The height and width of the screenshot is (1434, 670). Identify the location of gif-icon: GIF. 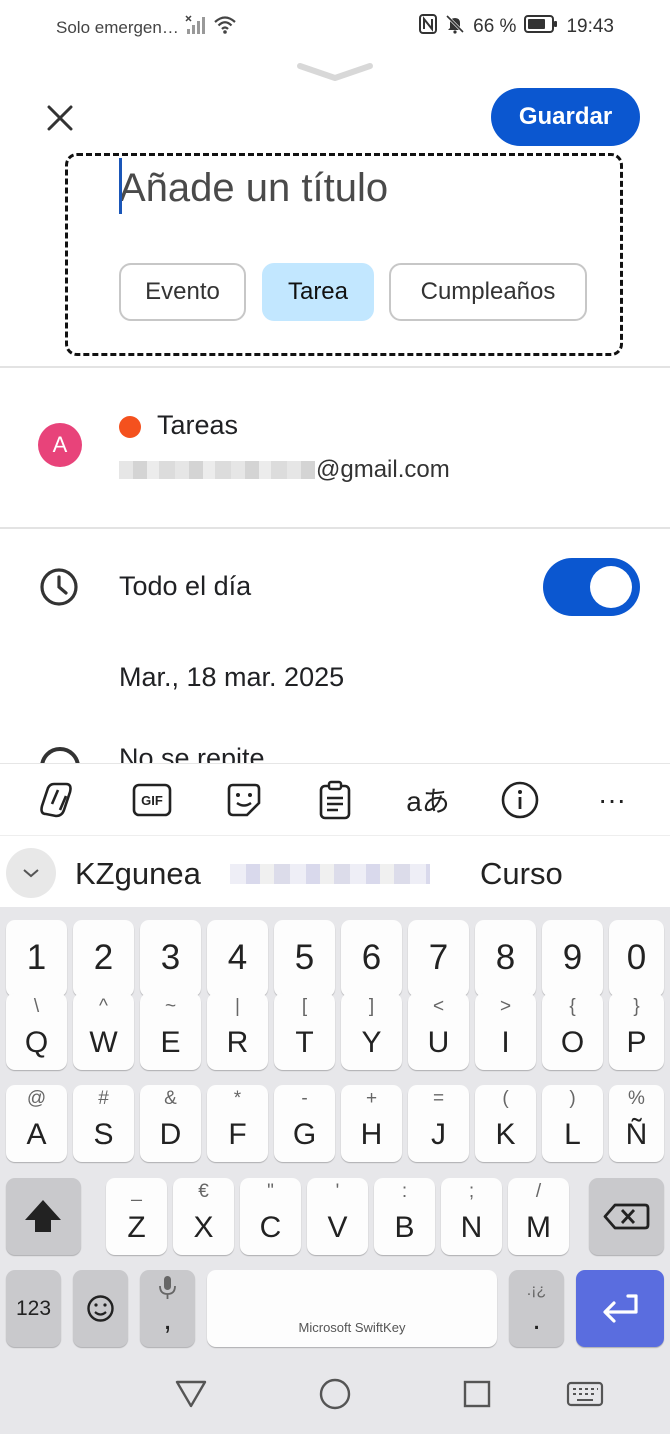
(152, 800).